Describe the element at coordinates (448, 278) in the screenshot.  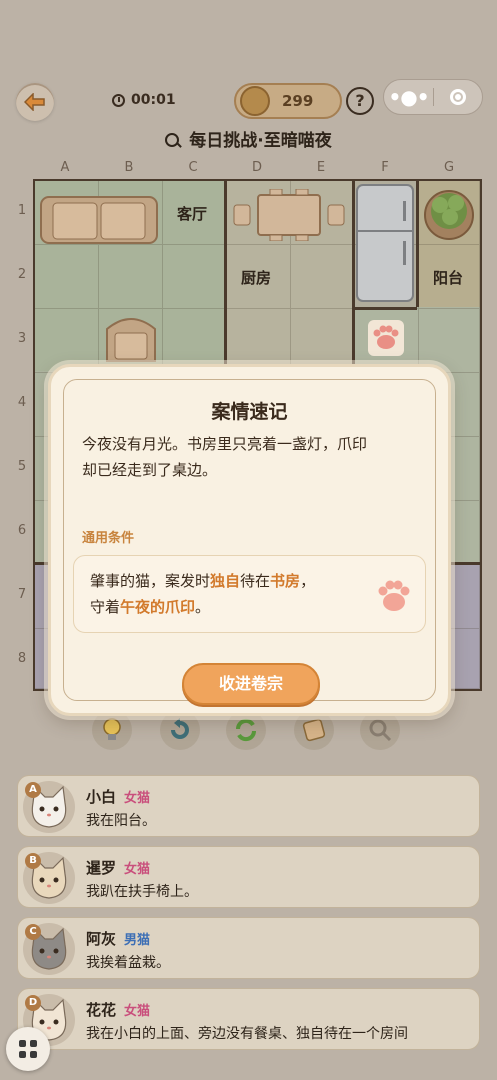
I see `room-label-balcony: 阳台` at that location.